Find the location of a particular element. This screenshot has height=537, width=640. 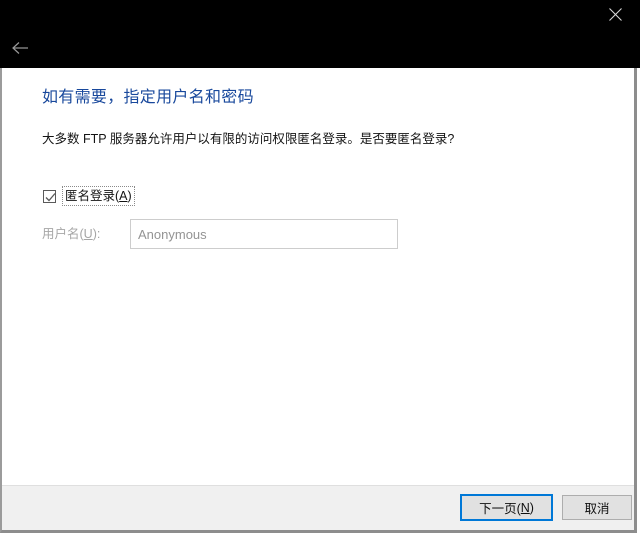

cancel-button: 取消 is located at coordinates (597, 507).